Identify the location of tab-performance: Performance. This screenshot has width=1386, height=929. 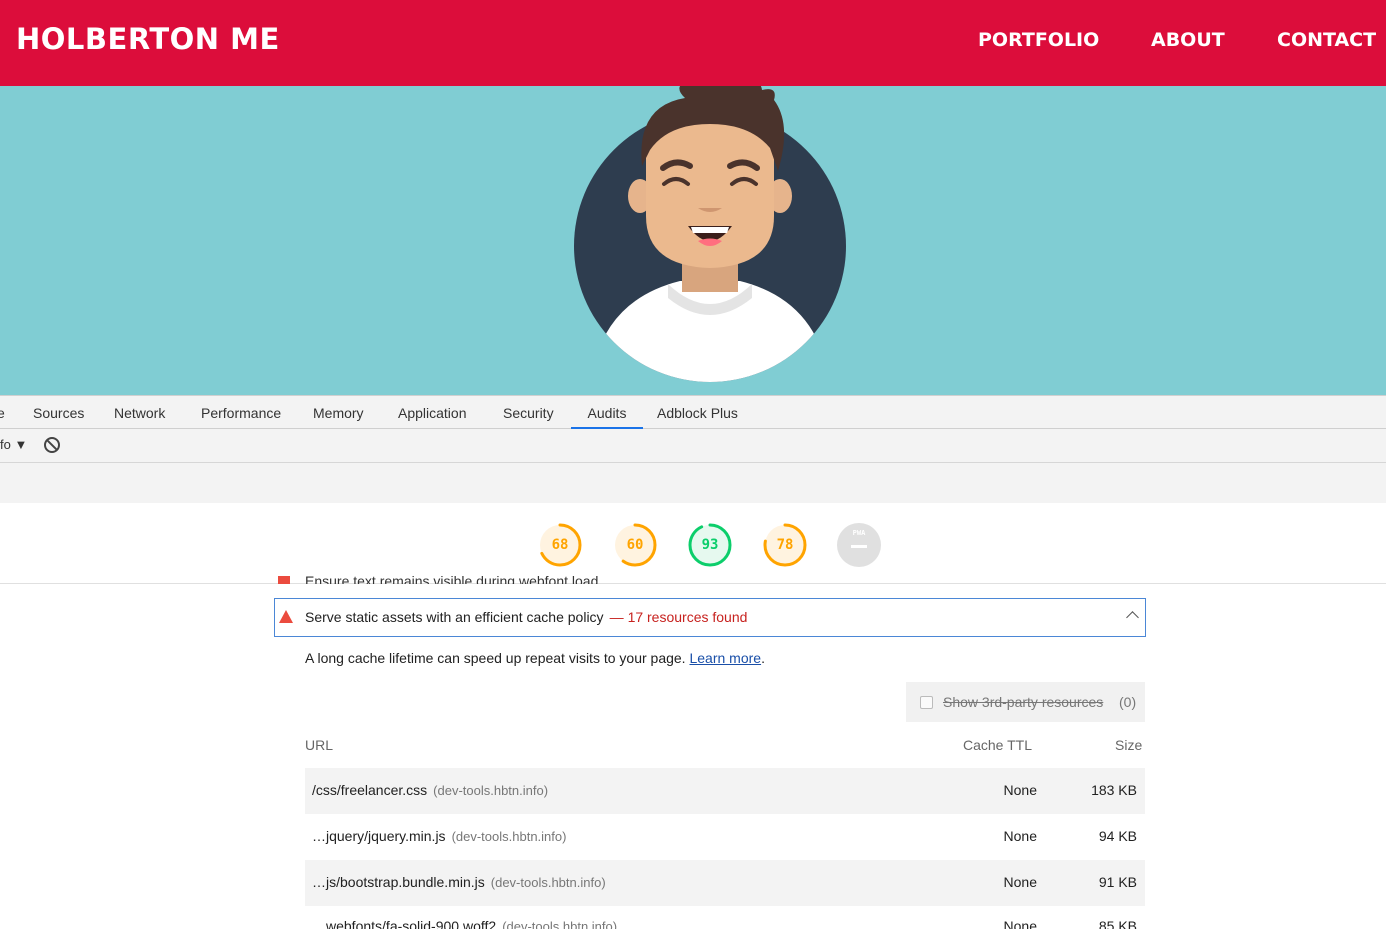
(241, 412).